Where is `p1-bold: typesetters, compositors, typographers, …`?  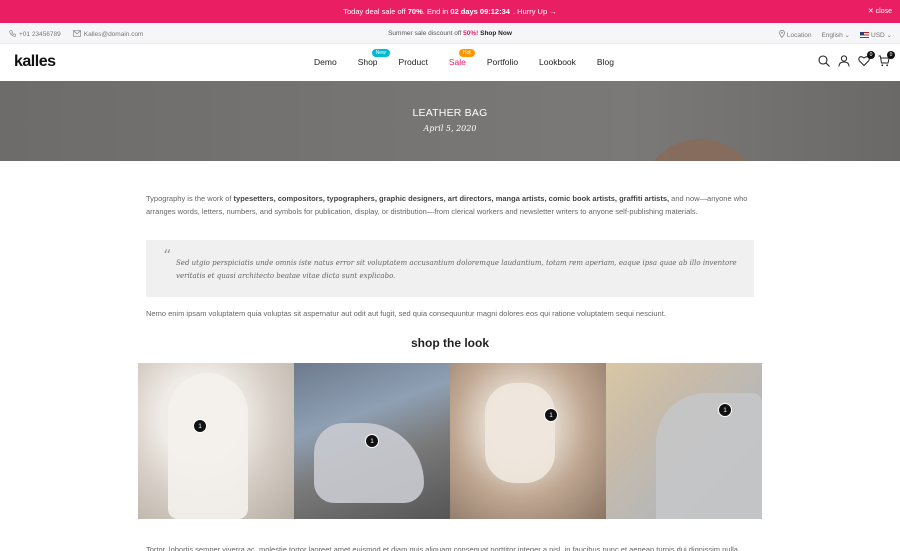 p1-bold: typesetters, compositors, typographers, … is located at coordinates (451, 198).